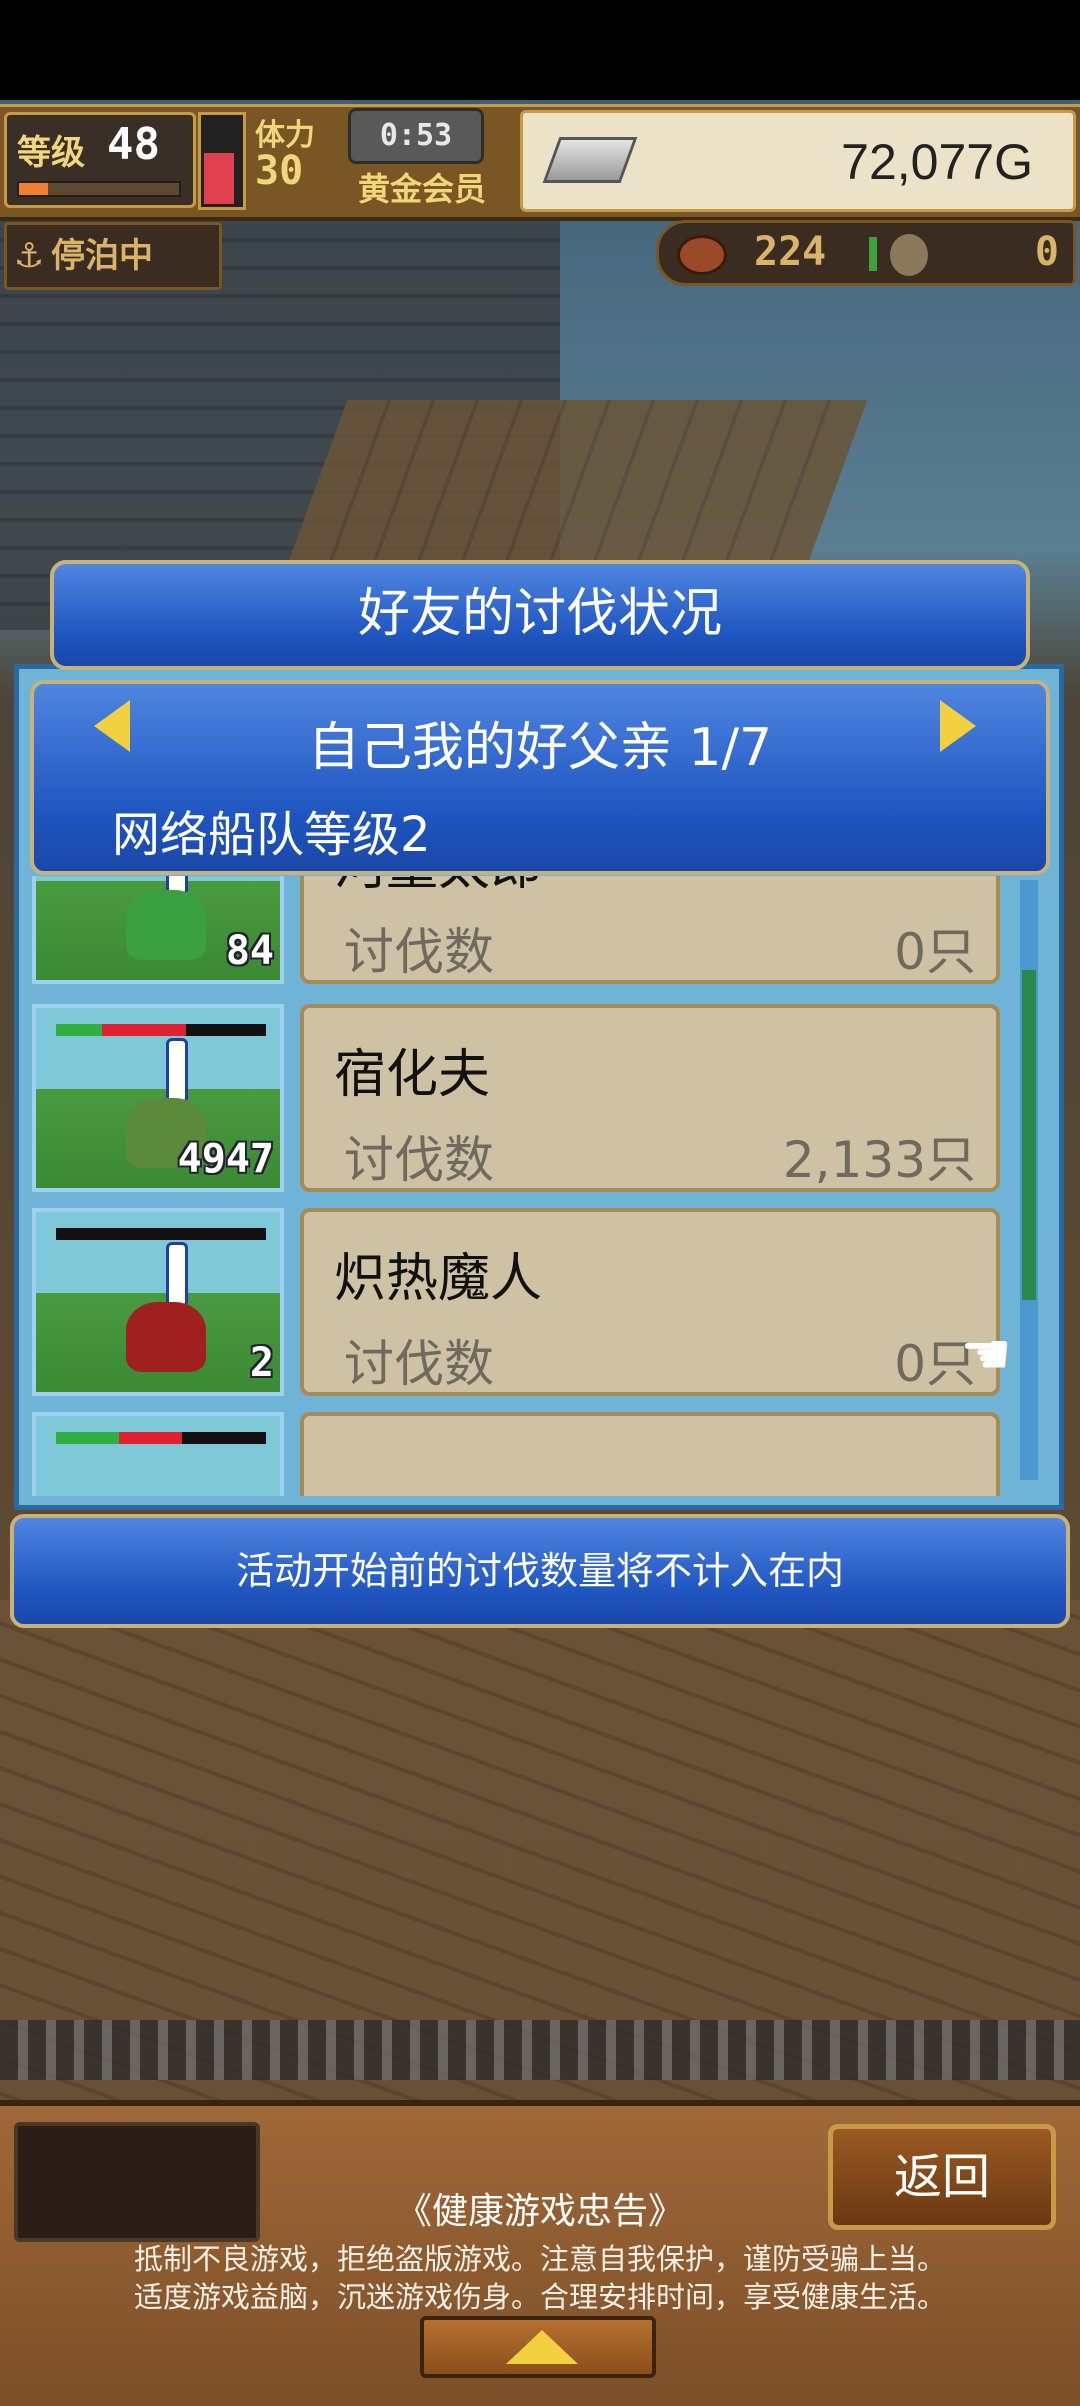 Image resolution: width=1080 pixels, height=2406 pixels. I want to click on thumb-count: 84, so click(249, 951).